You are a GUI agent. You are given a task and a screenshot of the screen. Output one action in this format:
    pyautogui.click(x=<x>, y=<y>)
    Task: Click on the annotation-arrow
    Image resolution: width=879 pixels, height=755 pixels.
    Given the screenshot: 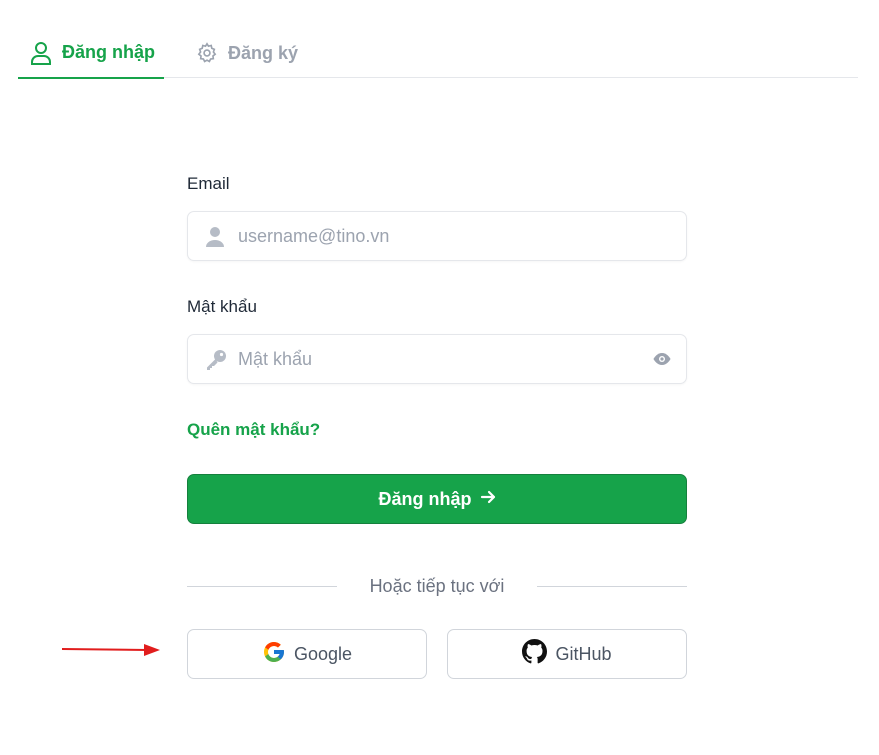 What is the action you would take?
    pyautogui.click(x=110, y=650)
    